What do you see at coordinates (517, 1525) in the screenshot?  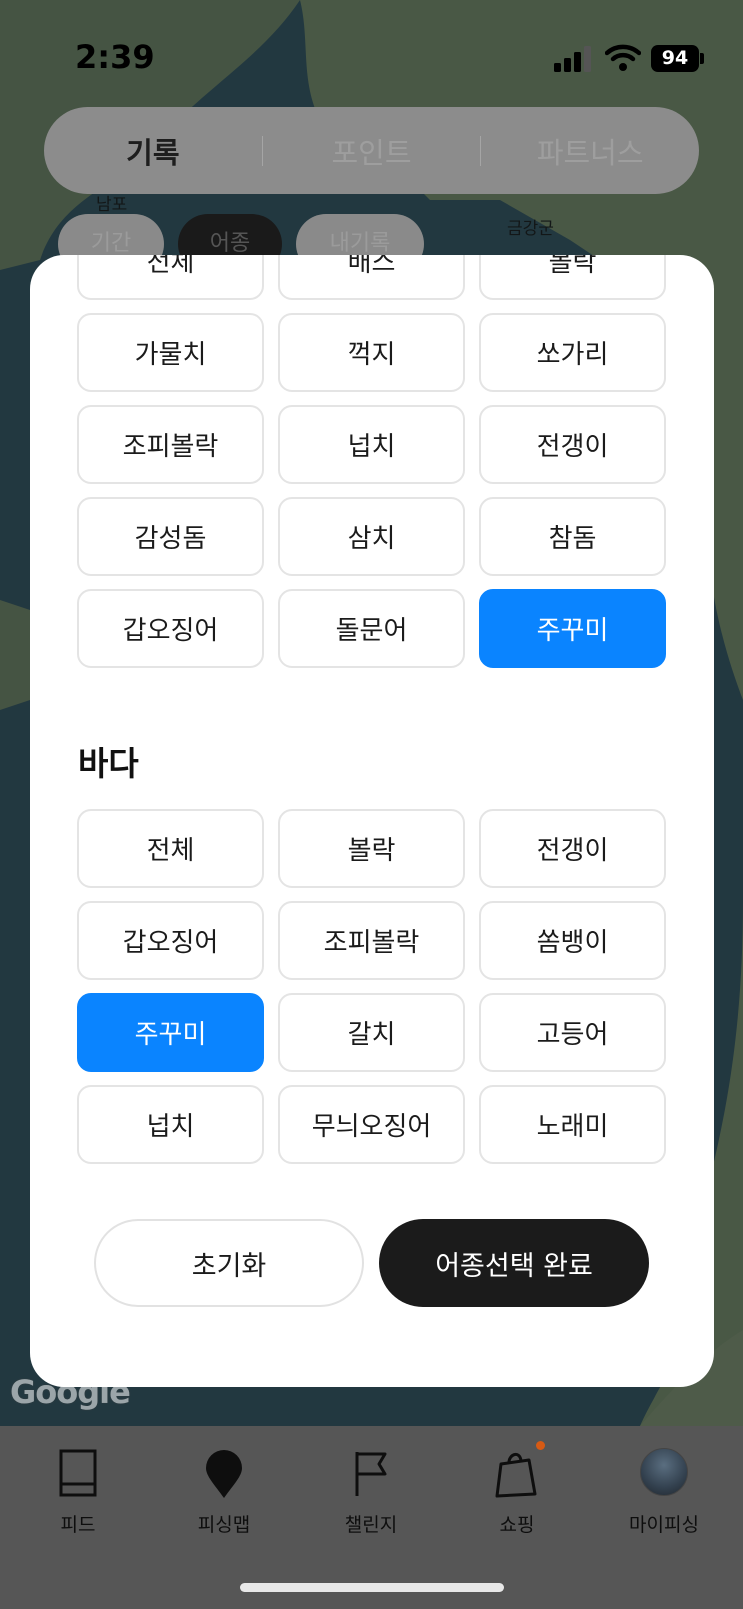 I see `nav-label: 쇼핑` at bounding box center [517, 1525].